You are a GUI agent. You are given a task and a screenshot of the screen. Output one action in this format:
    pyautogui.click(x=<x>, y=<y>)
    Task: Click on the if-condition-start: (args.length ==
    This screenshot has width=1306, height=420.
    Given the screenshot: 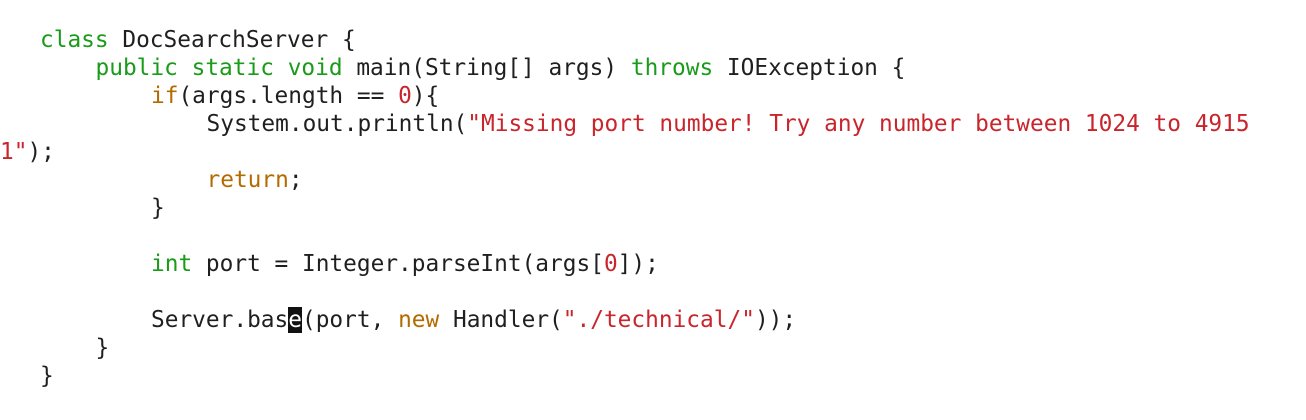 What is the action you would take?
    pyautogui.click(x=288, y=96)
    